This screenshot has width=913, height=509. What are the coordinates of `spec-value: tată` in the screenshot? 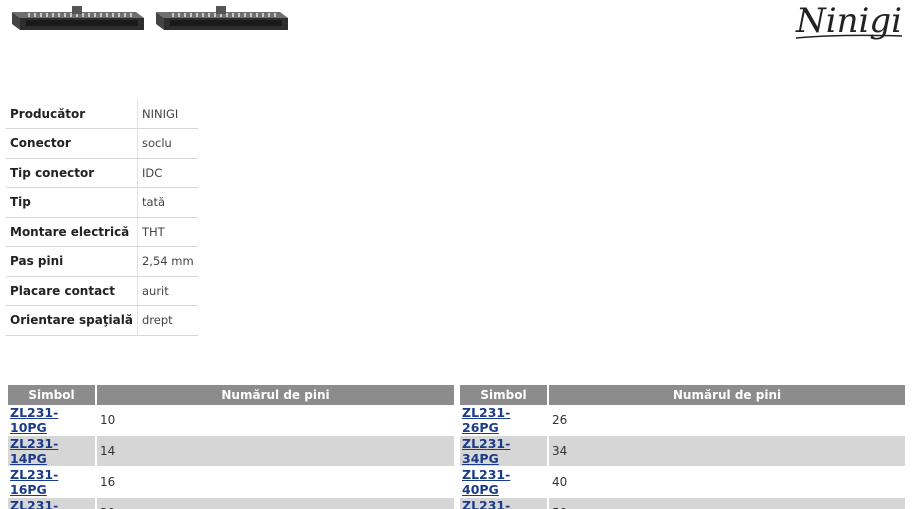 It's located at (167, 202).